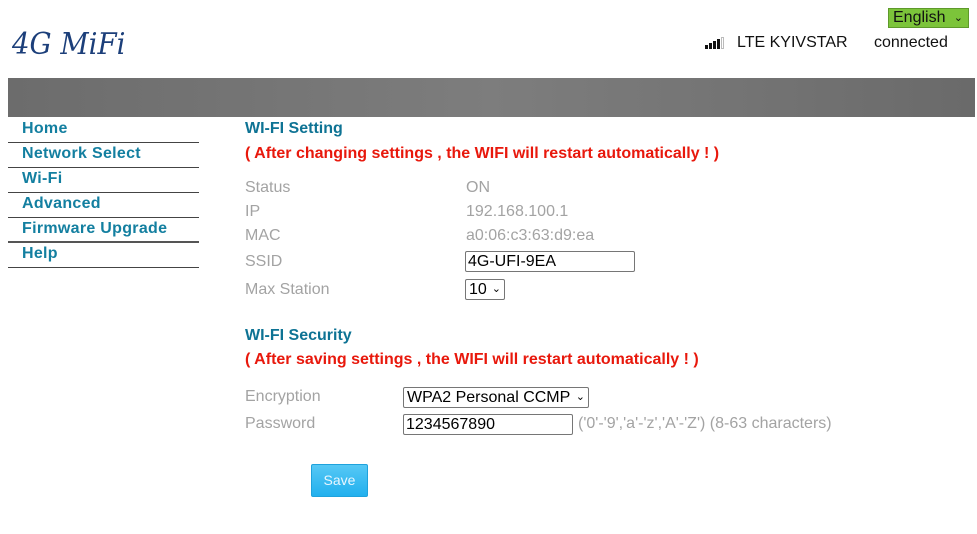  What do you see at coordinates (103, 130) in the screenshot?
I see `sidebar-item-home: Home` at bounding box center [103, 130].